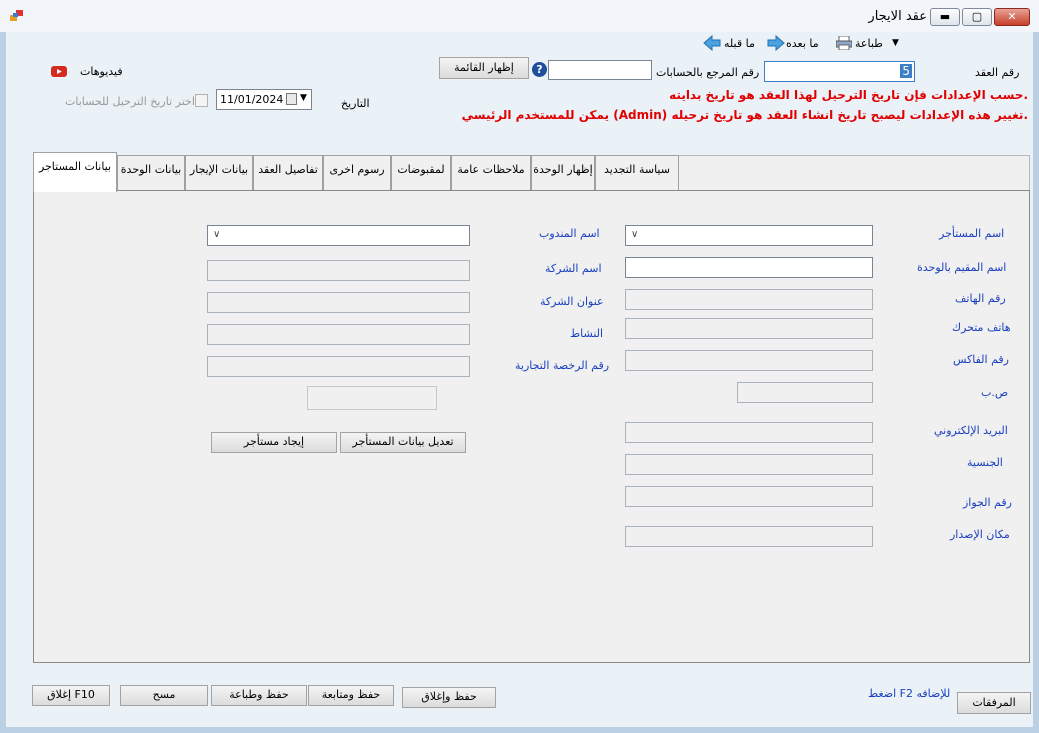 The height and width of the screenshot is (733, 1039). Describe the element at coordinates (219, 172) in the screenshot. I see `tab-rent-data: بيانات الإيجار` at that location.